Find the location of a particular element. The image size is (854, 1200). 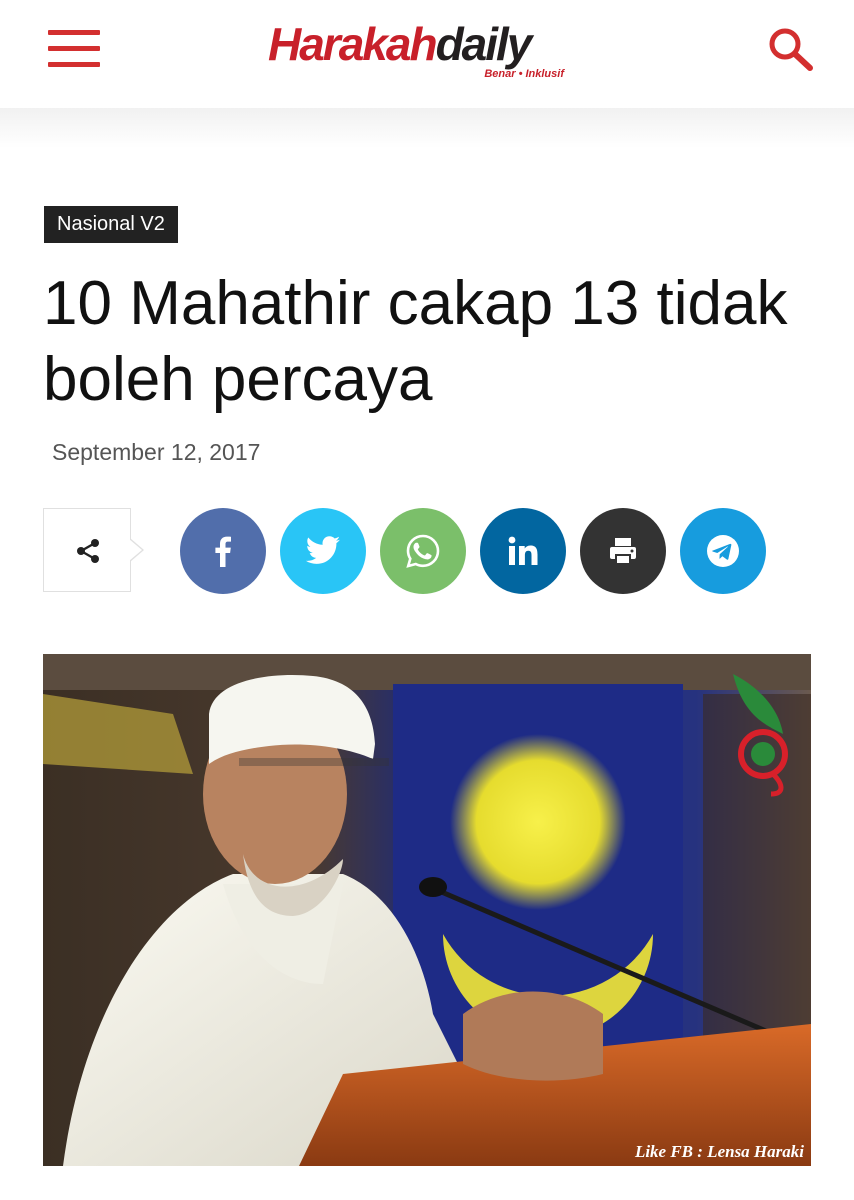

logo-part-harakah: Harakah is located at coordinates (353, 44).